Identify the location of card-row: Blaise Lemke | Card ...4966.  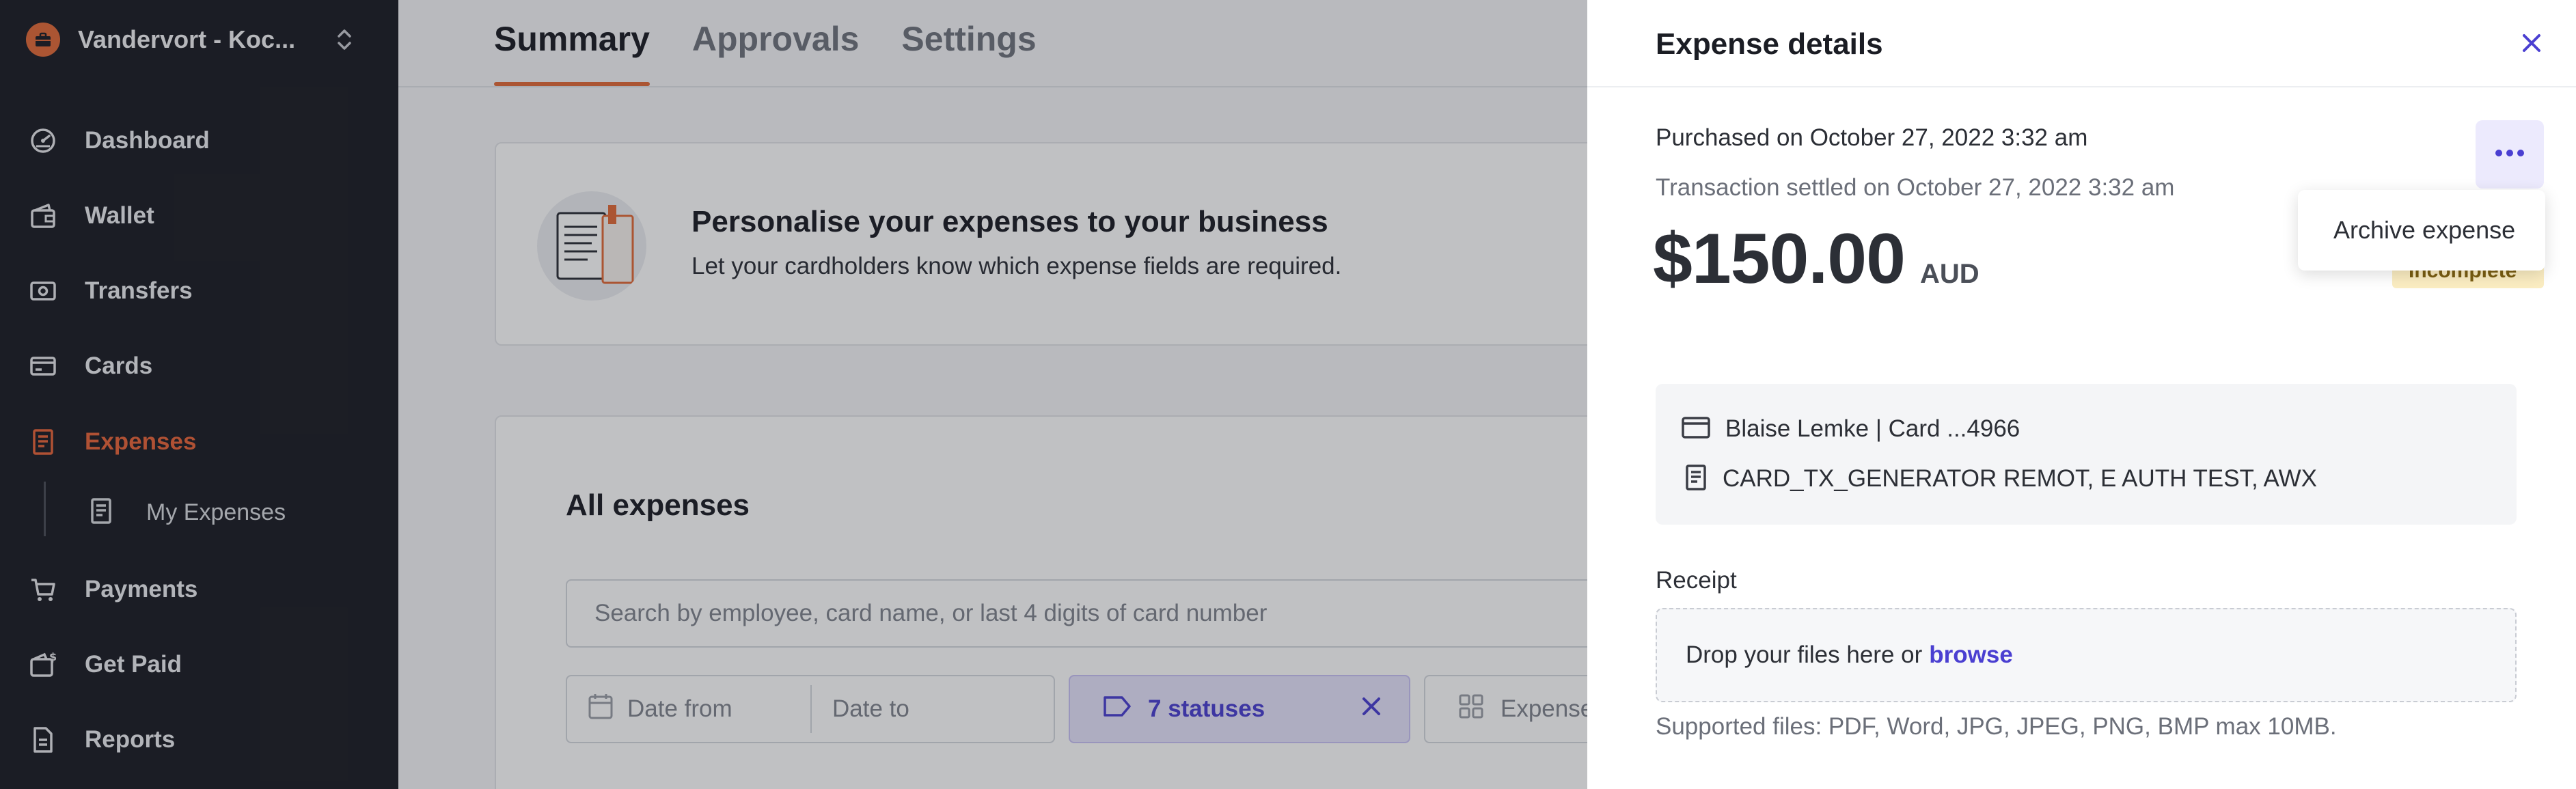
(1851, 429).